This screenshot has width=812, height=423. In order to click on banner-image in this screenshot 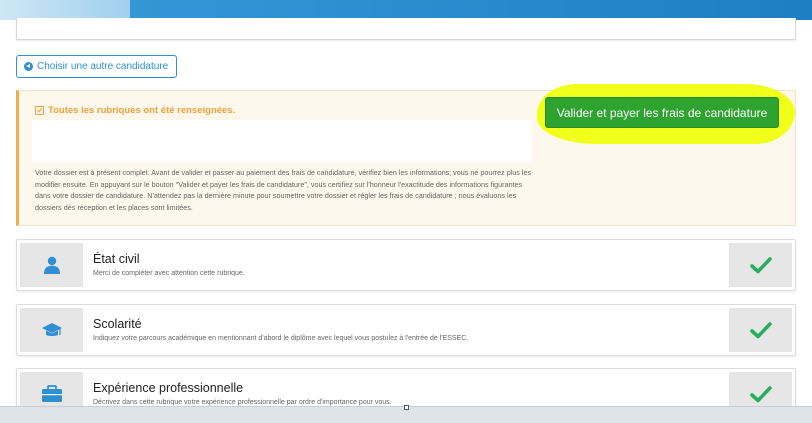, I will do `click(65, 10)`.